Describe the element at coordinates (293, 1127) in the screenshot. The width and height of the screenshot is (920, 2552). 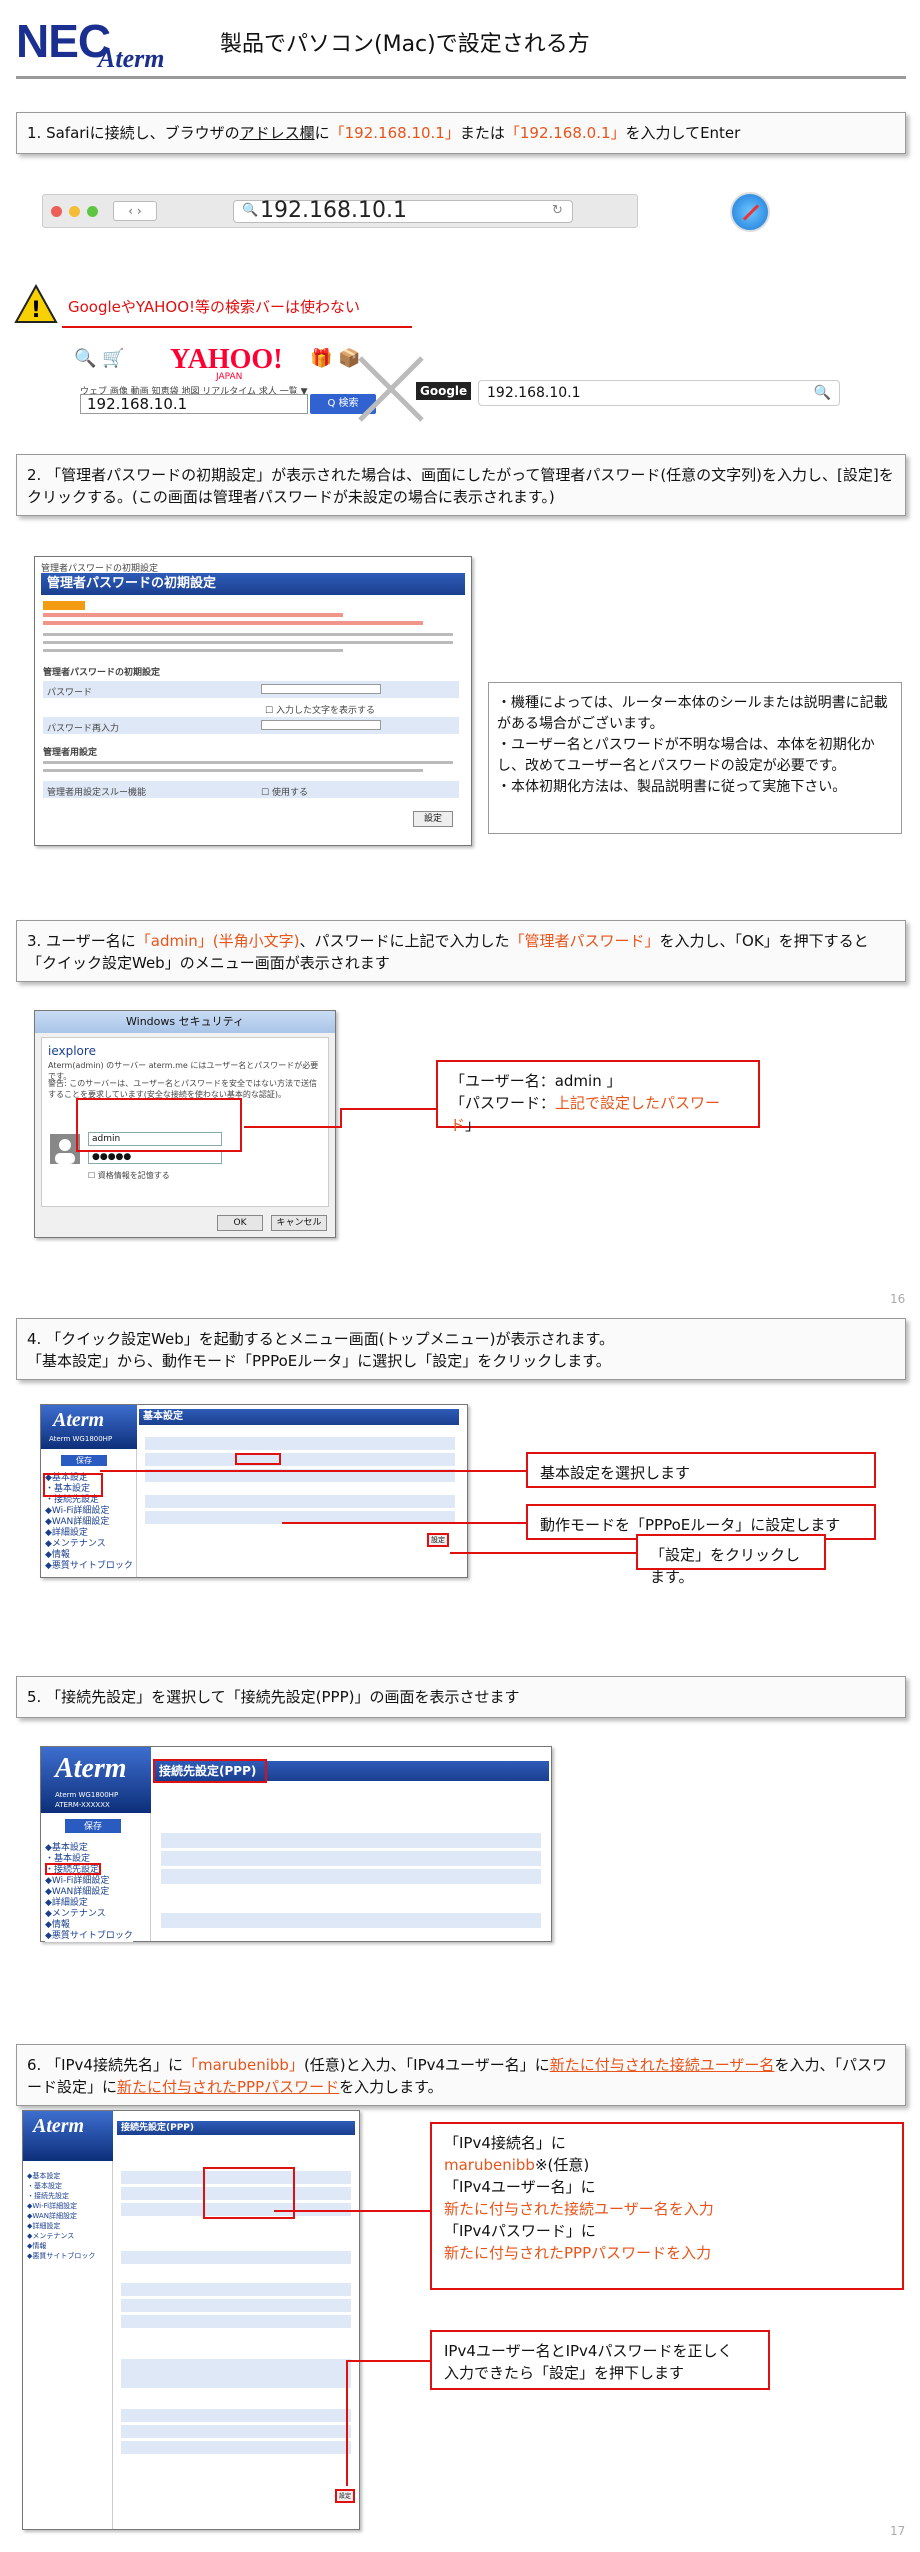
I see `arrow-line` at that location.